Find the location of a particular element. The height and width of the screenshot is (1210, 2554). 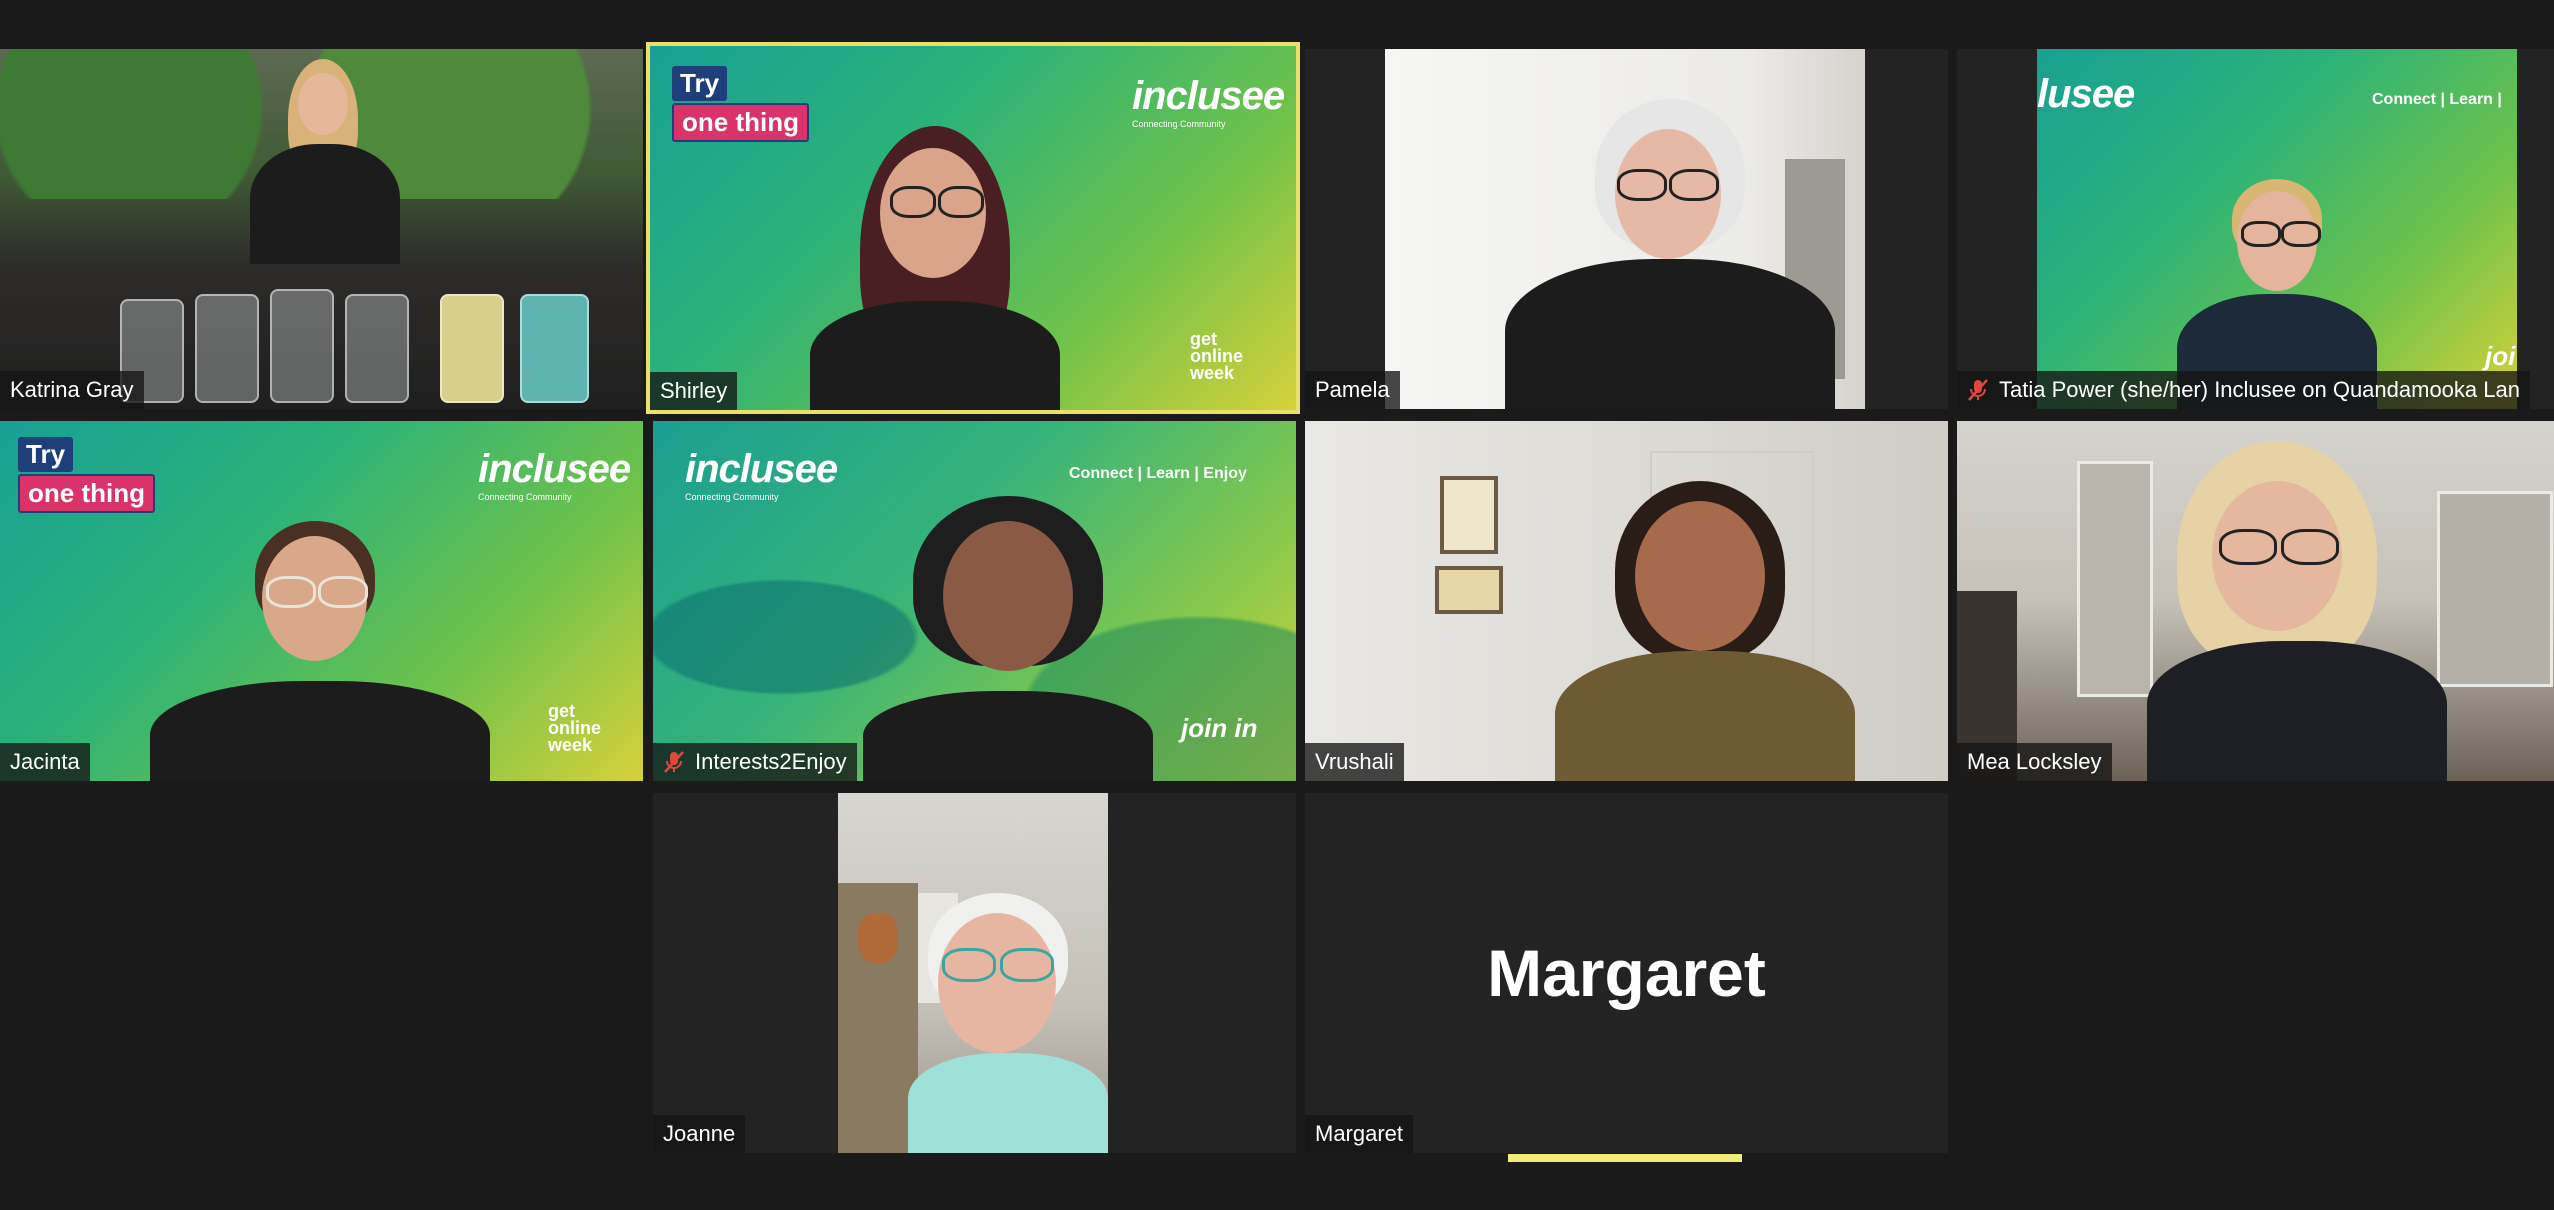

video-tile-margaret: Margaret Margaret is located at coordinates (1626, 973).